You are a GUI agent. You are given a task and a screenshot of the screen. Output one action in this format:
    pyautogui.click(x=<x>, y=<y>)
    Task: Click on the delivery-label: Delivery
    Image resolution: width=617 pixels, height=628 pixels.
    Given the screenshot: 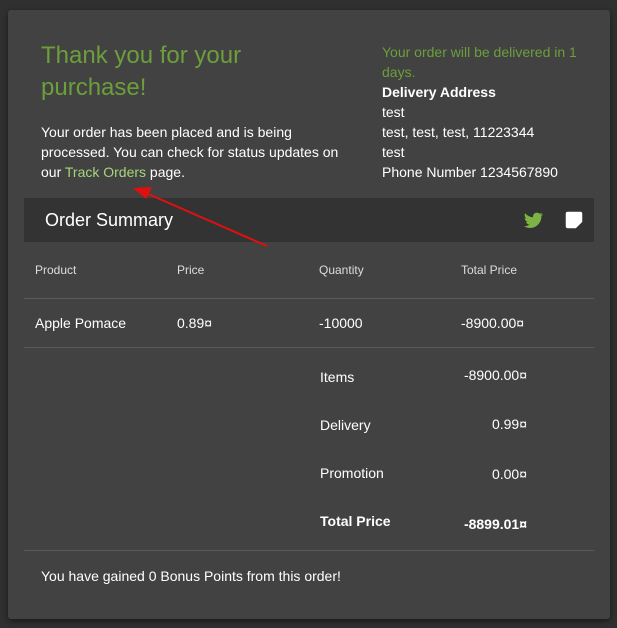 What is the action you would take?
    pyautogui.click(x=345, y=425)
    